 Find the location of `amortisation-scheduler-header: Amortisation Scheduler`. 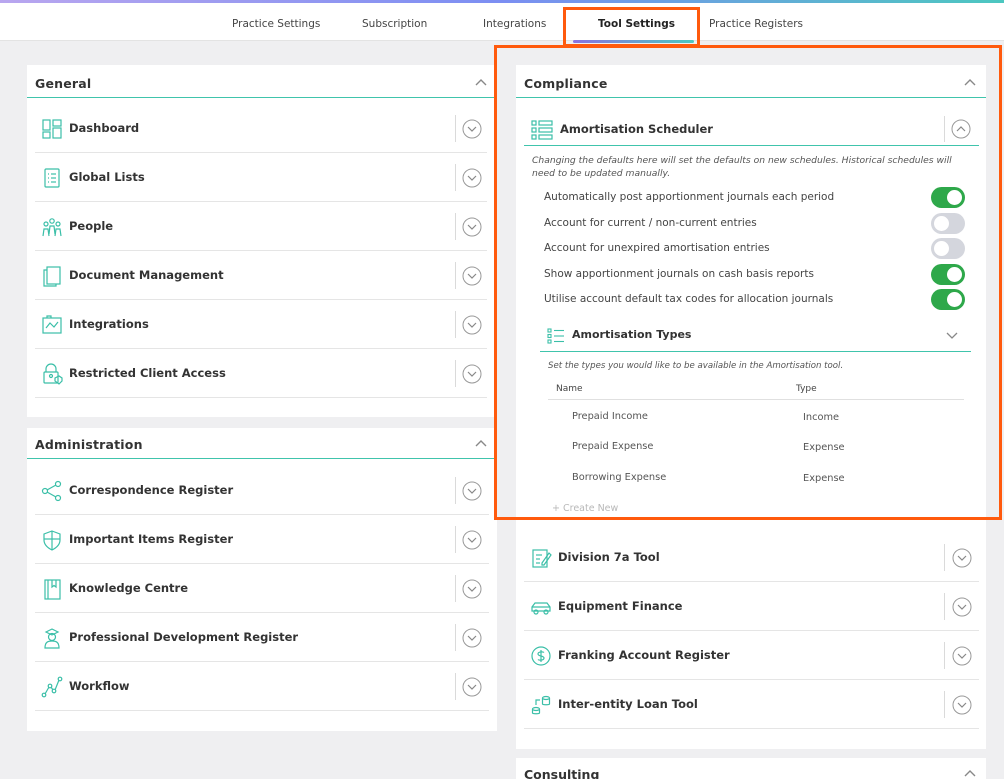

amortisation-scheduler-header: Amortisation Scheduler is located at coordinates (751, 129).